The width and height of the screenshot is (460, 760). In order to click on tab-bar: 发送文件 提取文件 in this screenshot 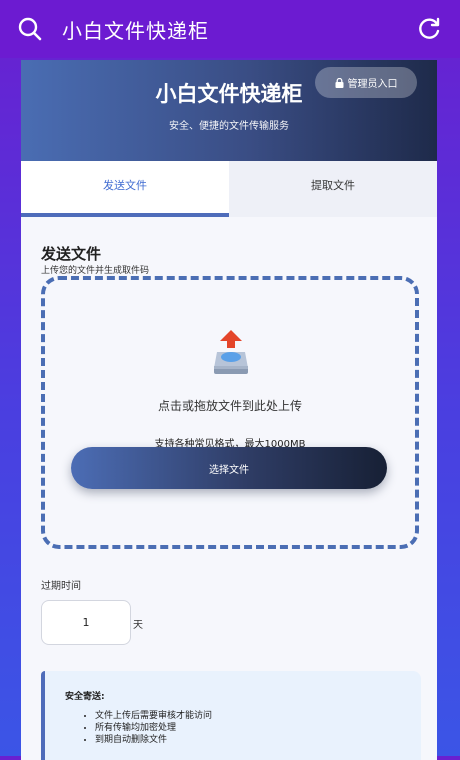, I will do `click(229, 189)`.